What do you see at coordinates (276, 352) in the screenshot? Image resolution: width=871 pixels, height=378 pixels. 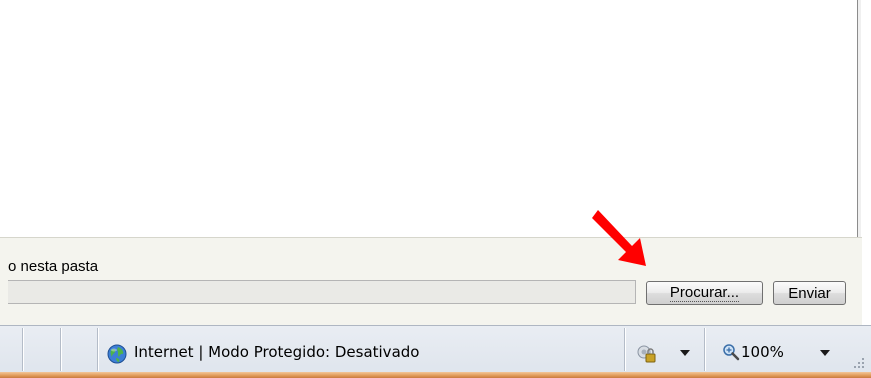 I see `security-zone-text: Internet | Modo Protegido: Desativado` at bounding box center [276, 352].